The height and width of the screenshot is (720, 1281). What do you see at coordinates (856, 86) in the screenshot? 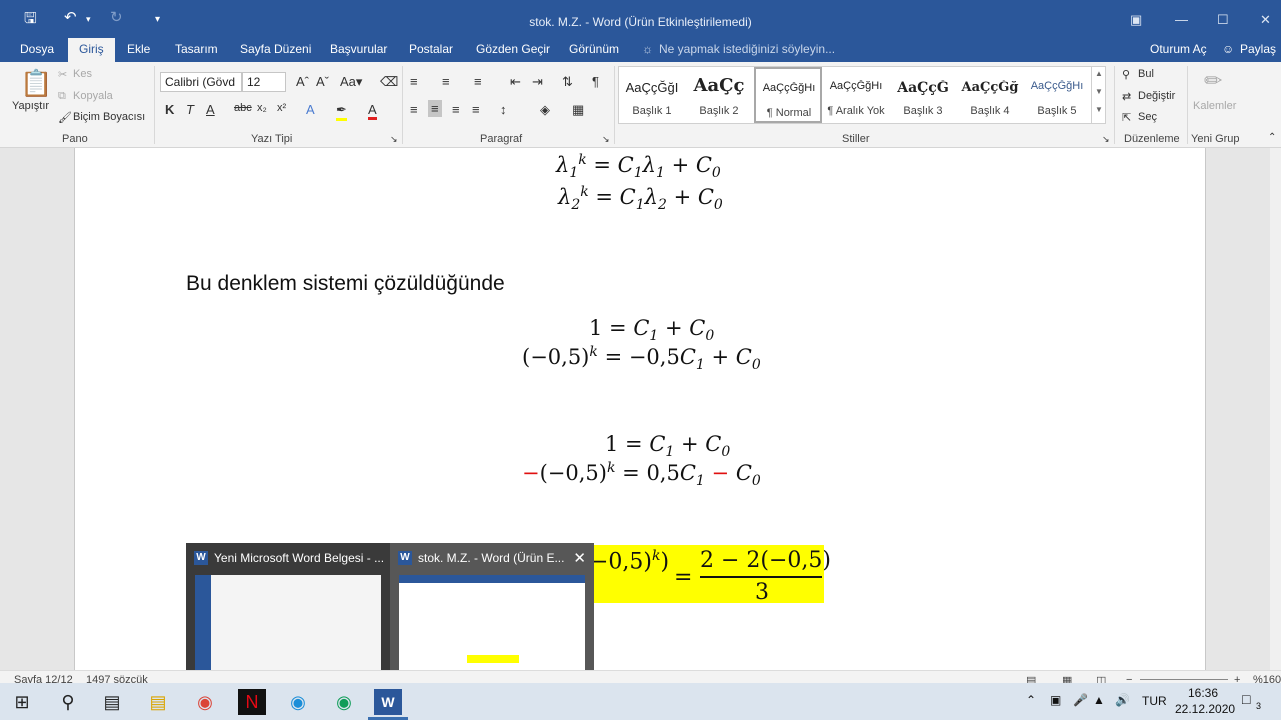
I see `style-preview: AaÇçĞğHı` at bounding box center [856, 86].